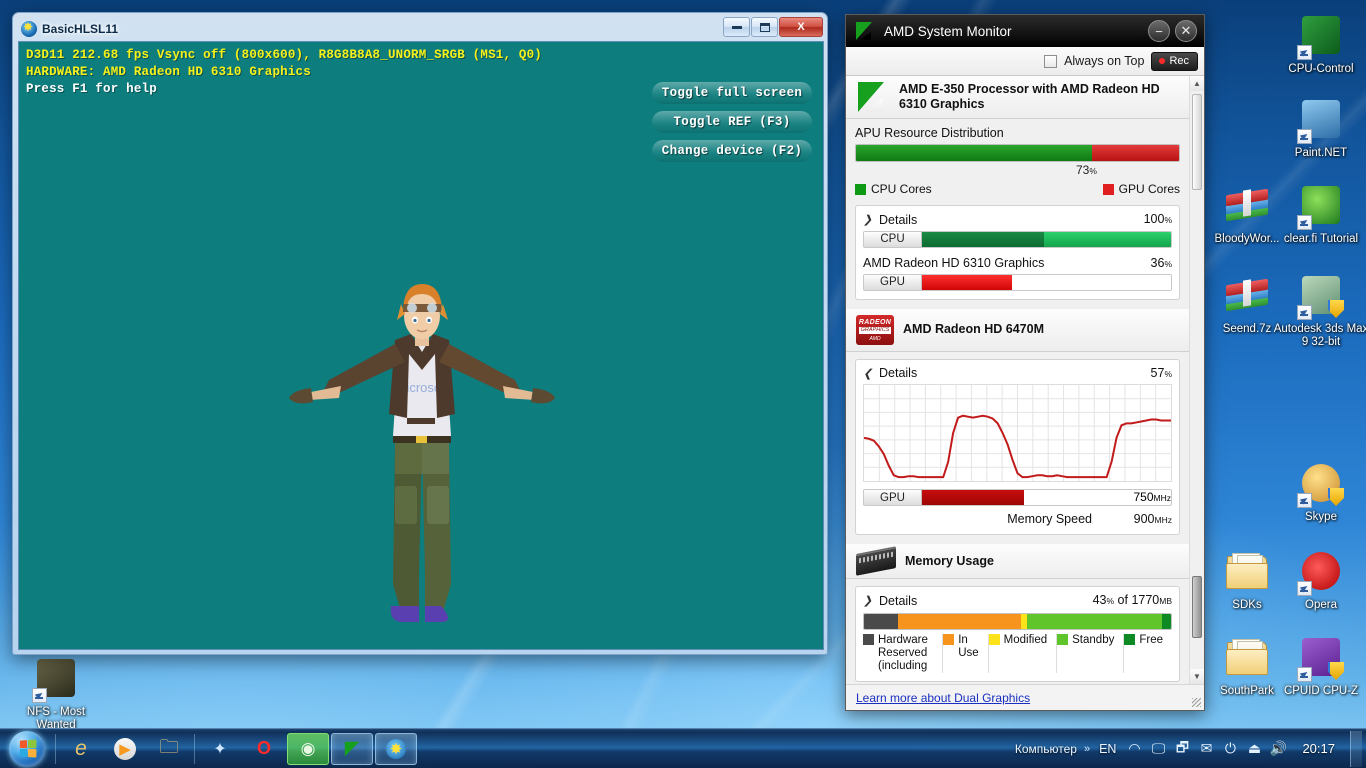 The width and height of the screenshot is (1366, 768). I want to click on windows-media-player-icon: ▶, so click(125, 749).